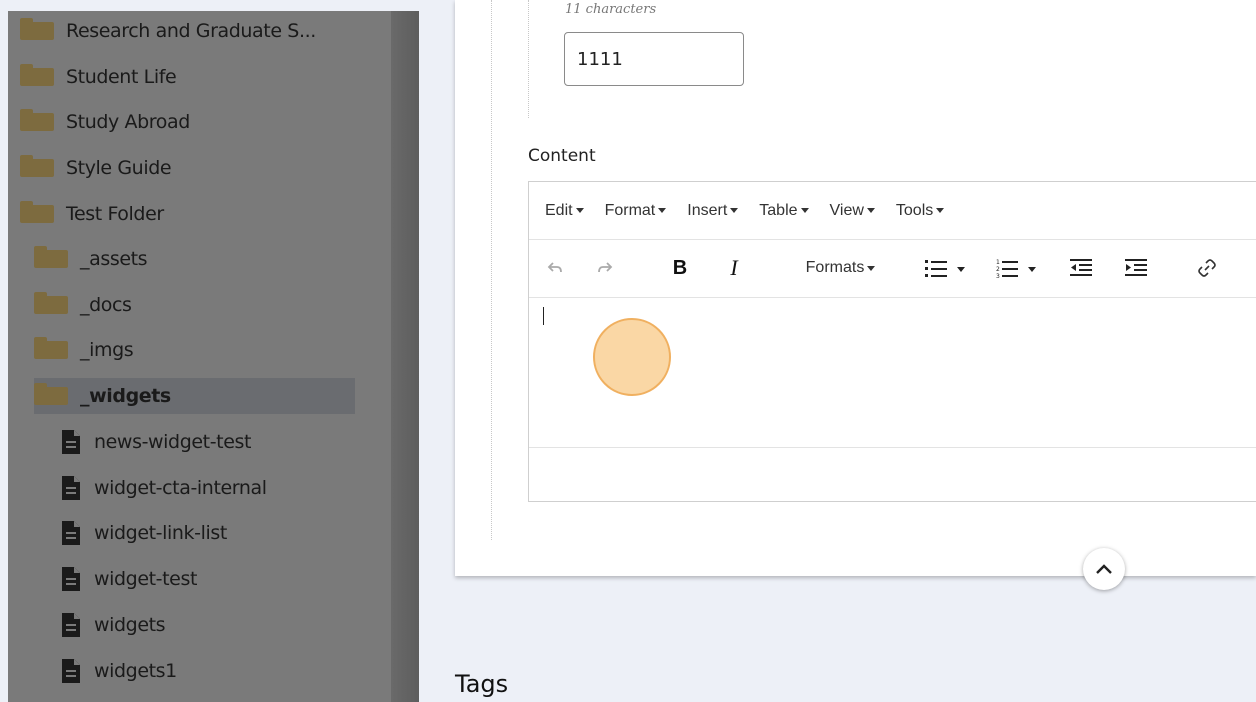 The width and height of the screenshot is (1256, 702). What do you see at coordinates (528, 59) in the screenshot?
I see `field-guide-line` at bounding box center [528, 59].